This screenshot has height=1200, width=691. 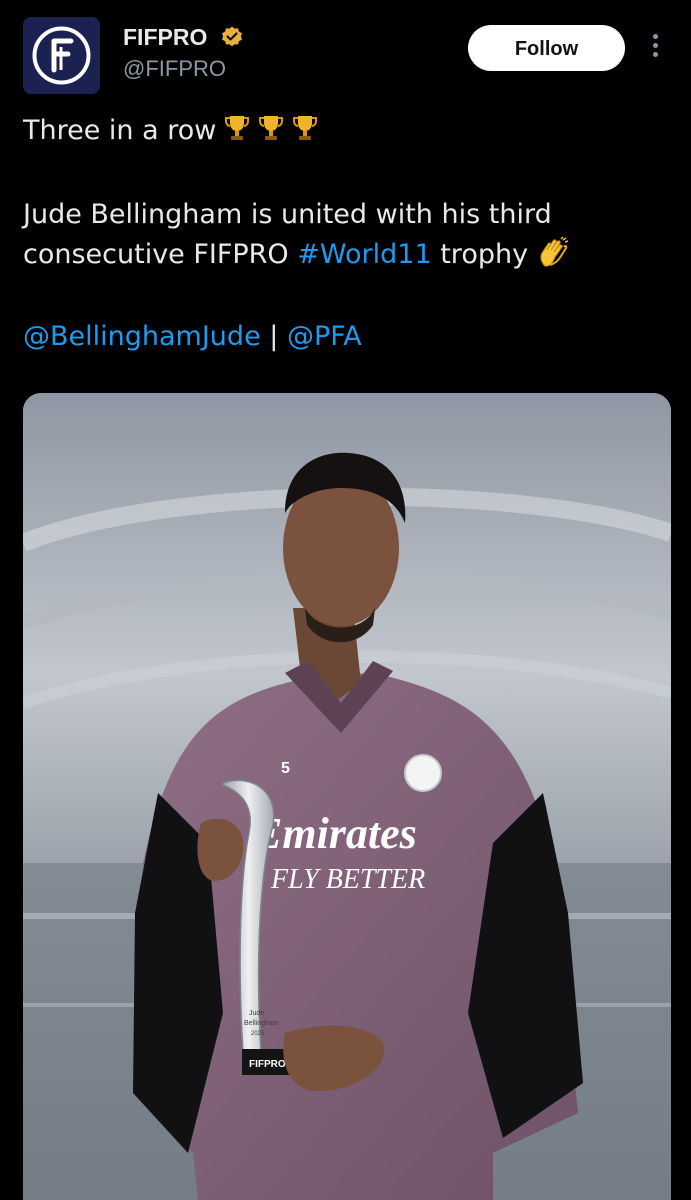 What do you see at coordinates (287, 214) in the screenshot?
I see `post-text-line-2: Jude Bellingham is united with his third` at bounding box center [287, 214].